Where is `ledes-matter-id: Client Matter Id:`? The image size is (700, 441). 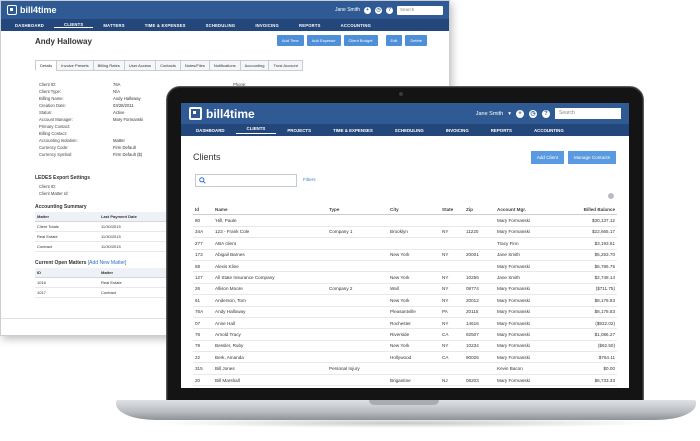 ledes-matter-id: Client Matter Id: is located at coordinates (54, 193).